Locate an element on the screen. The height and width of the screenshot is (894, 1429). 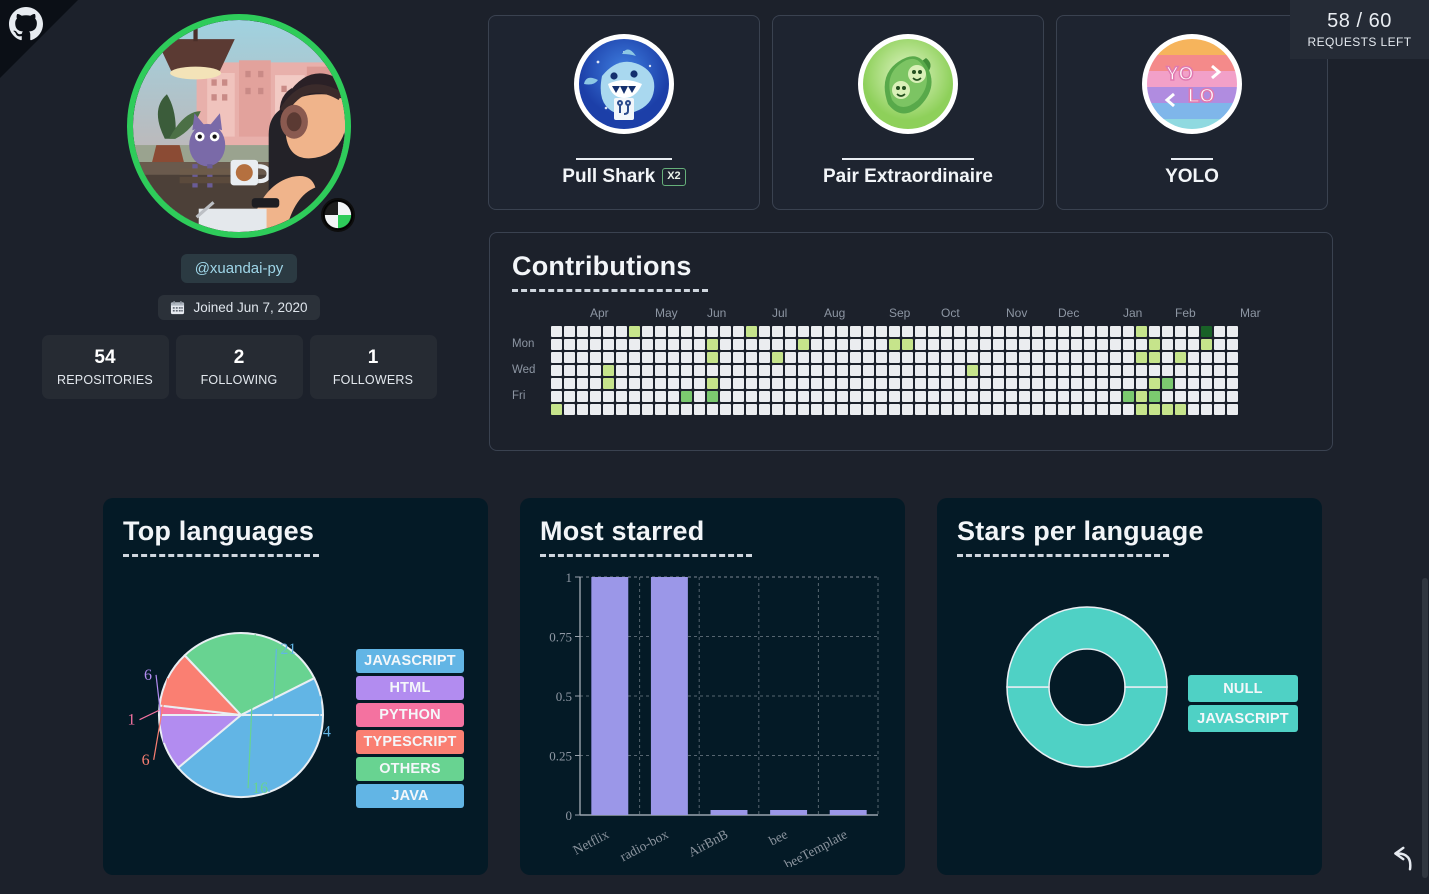
legend-item-javascript: JAVASCRIPT is located at coordinates (1243, 718).